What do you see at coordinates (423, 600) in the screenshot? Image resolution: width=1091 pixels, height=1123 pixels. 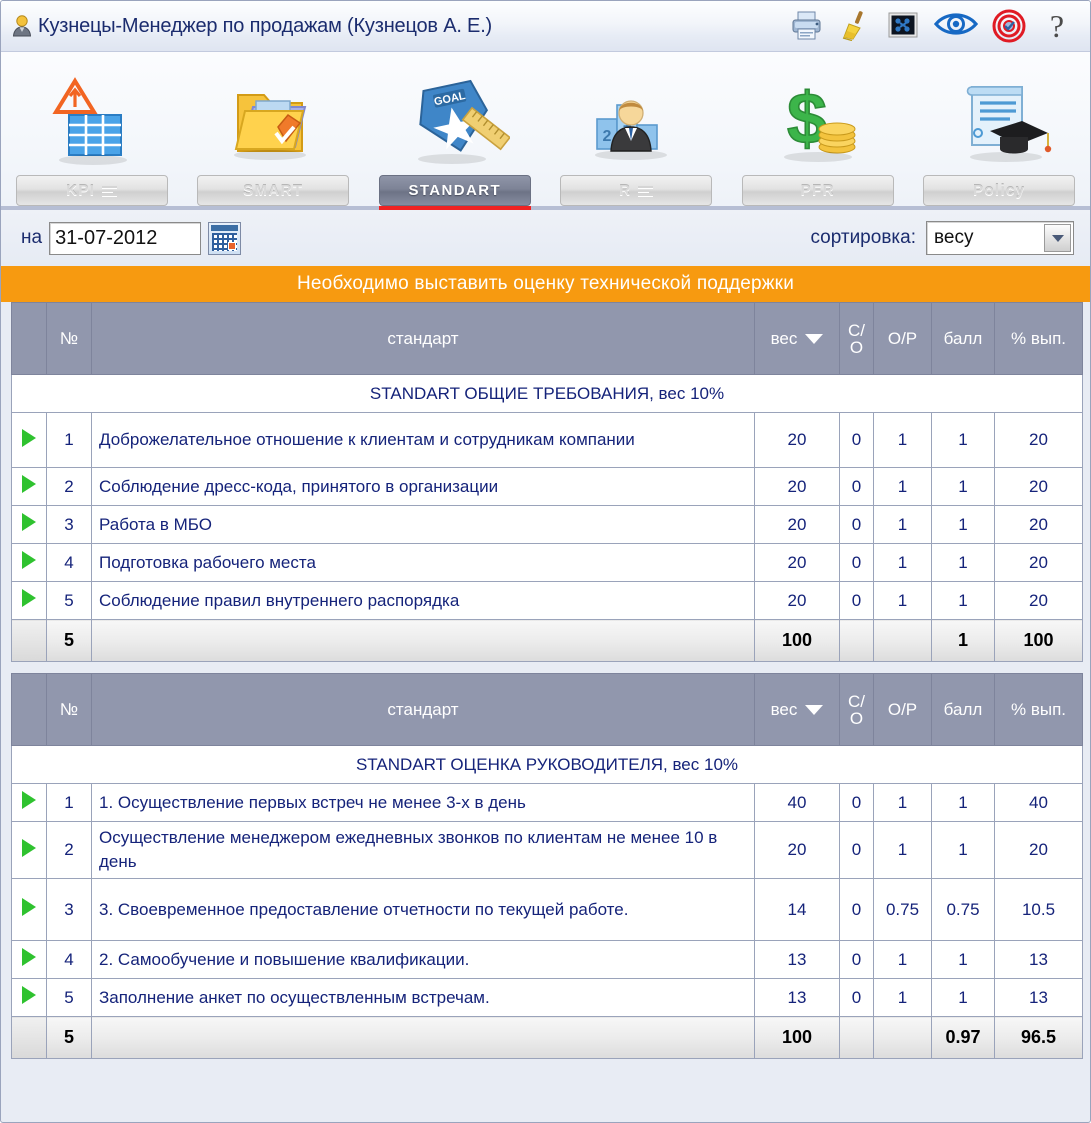 I see `row-standard: Соблюдение правил внутреннего распорядка` at bounding box center [423, 600].